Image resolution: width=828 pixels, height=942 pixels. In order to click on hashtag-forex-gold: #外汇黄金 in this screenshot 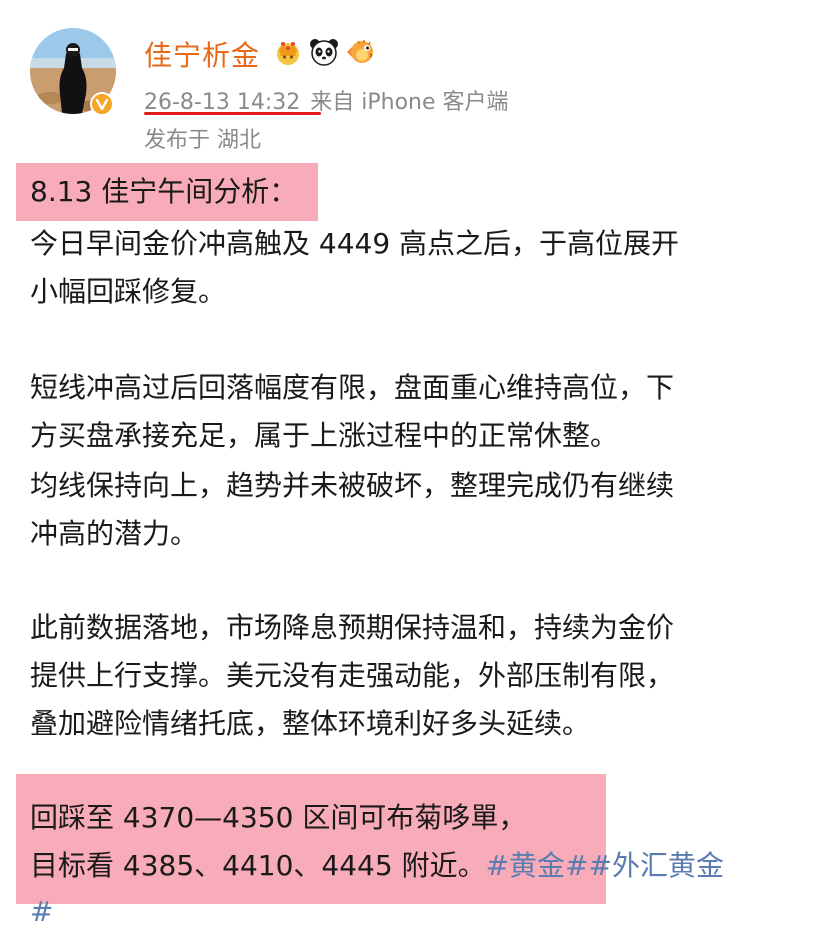, I will do `click(656, 865)`.